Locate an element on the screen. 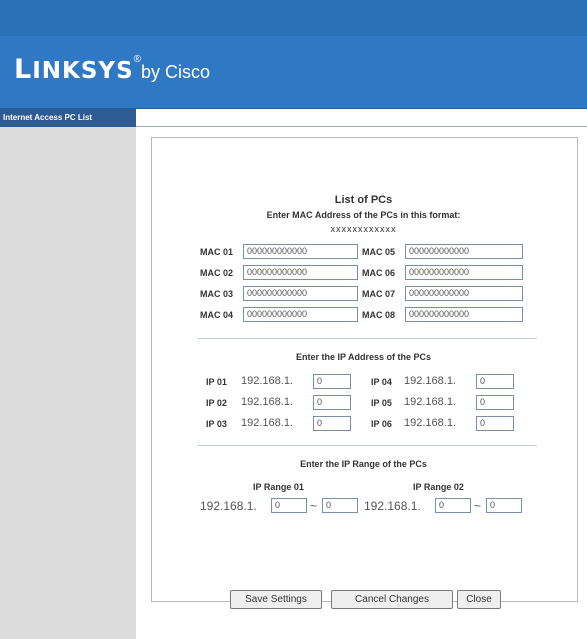 This screenshot has height=639, width=587. ip-input-05: 0 is located at coordinates (495, 402).